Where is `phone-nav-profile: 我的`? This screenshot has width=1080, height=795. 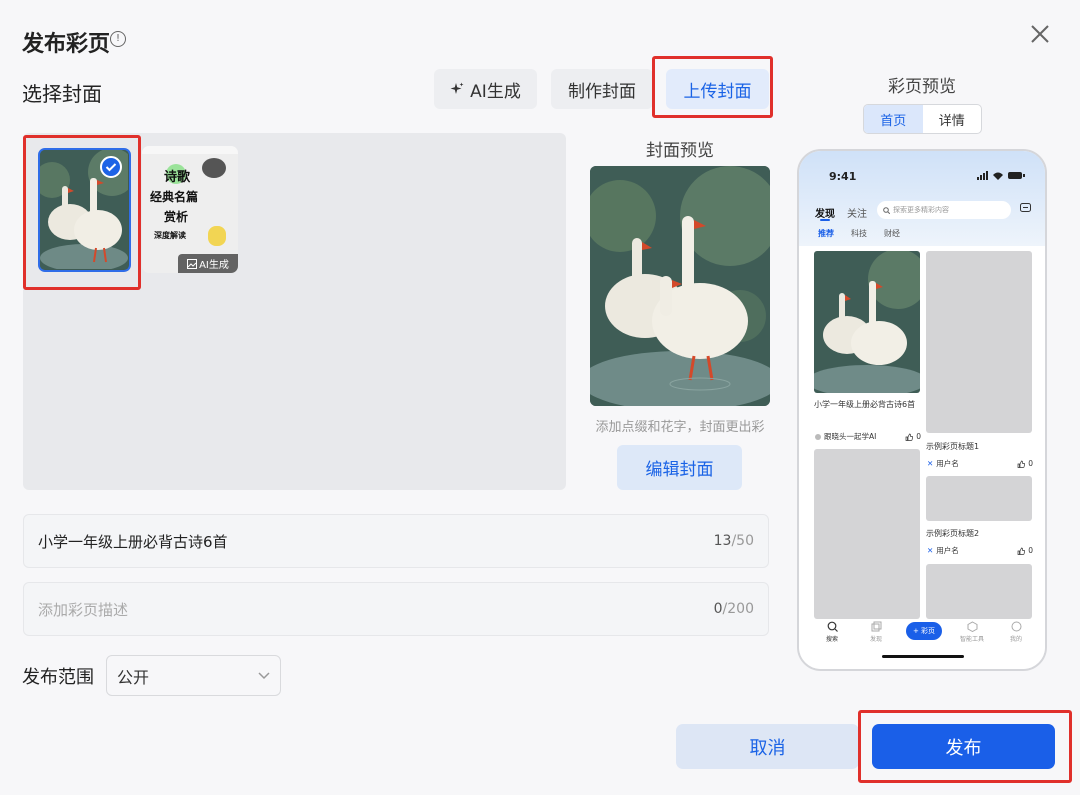 phone-nav-profile: 我的 is located at coordinates (1016, 632).